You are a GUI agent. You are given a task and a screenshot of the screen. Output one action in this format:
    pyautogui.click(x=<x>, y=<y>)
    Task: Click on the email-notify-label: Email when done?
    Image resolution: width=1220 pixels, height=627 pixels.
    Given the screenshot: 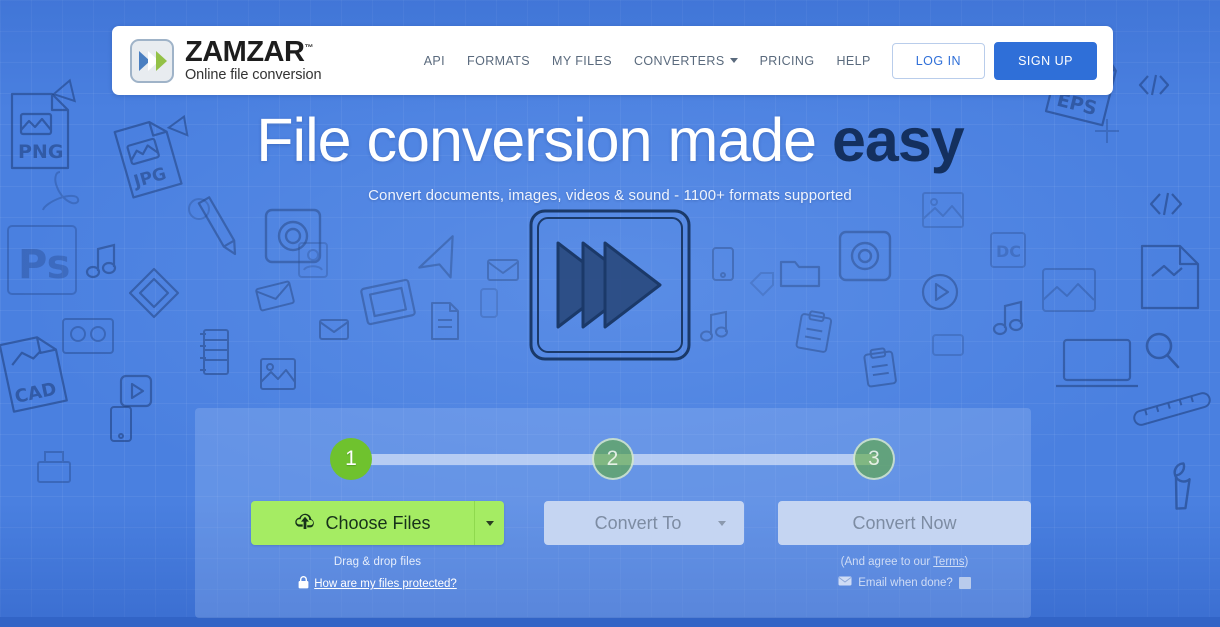 What is the action you would take?
    pyautogui.click(x=905, y=582)
    